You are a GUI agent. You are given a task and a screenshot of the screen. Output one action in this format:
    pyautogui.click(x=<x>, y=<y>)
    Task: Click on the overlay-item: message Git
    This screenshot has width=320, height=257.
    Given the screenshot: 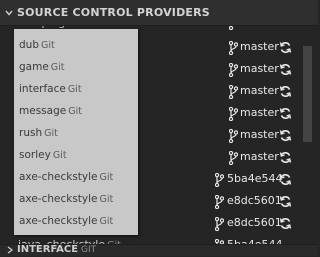 What is the action you would take?
    pyautogui.click(x=50, y=111)
    